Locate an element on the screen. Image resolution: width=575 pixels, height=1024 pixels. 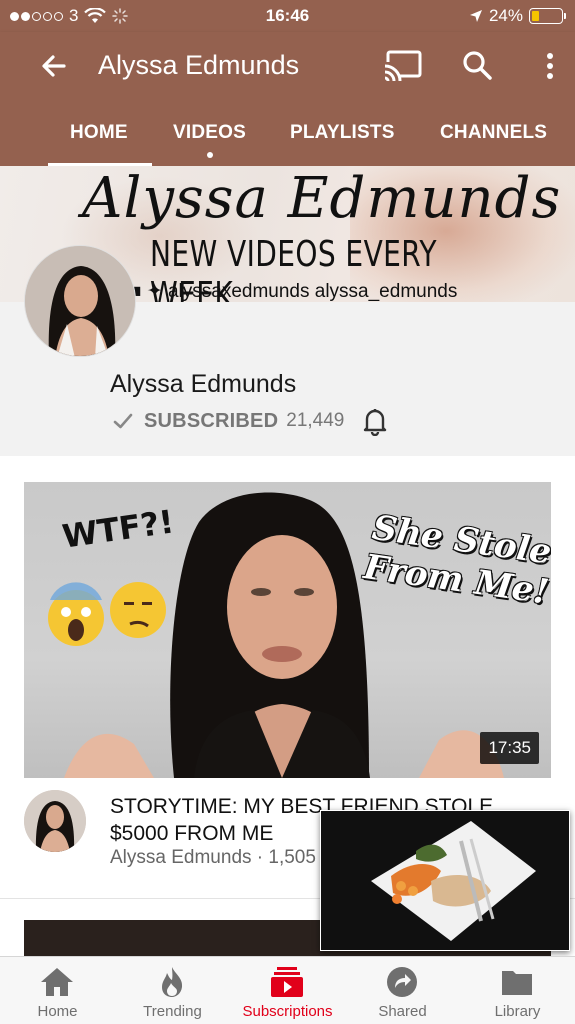
nav-trending-label: Trending is located at coordinates (172, 1011).